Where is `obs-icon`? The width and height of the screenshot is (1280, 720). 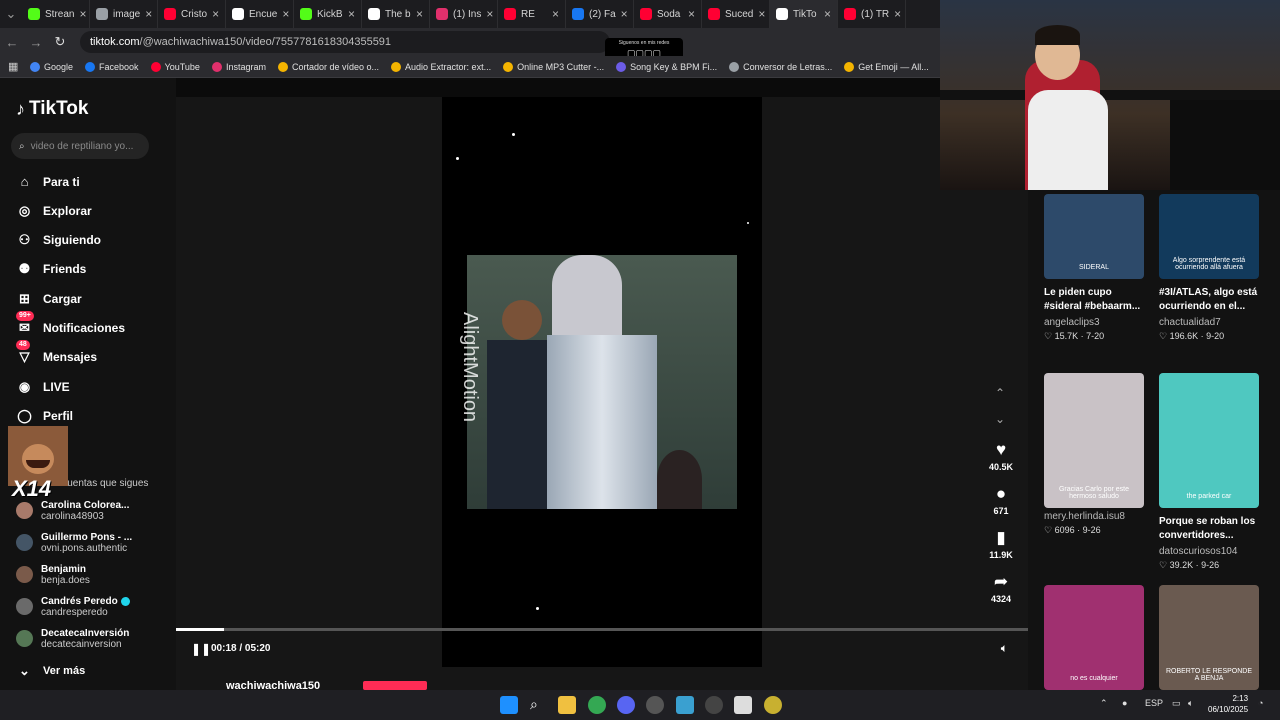 obs-icon is located at coordinates (655, 705).